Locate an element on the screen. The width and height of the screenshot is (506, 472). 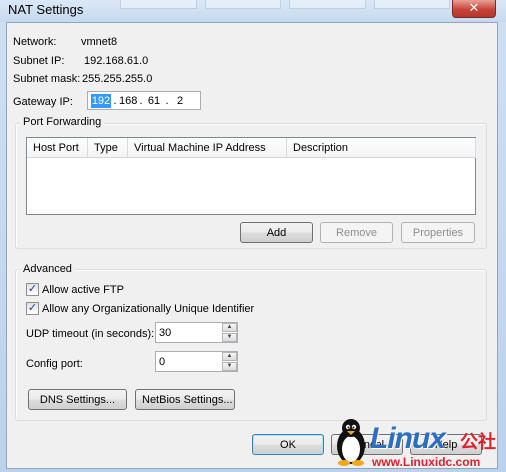
column-description: Description is located at coordinates (381, 148).